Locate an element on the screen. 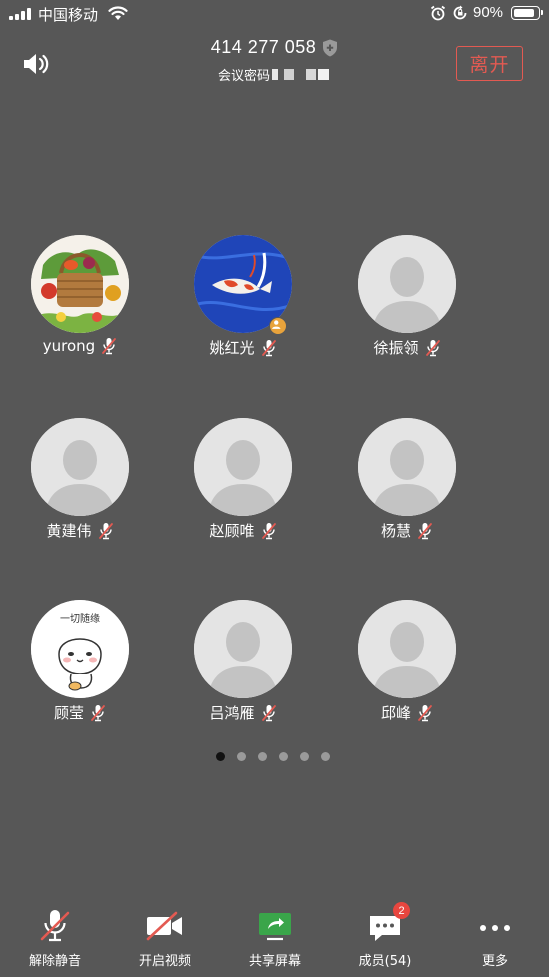 This screenshot has height=977, width=549. sticker-text: 一切随缘 is located at coordinates (80, 618).